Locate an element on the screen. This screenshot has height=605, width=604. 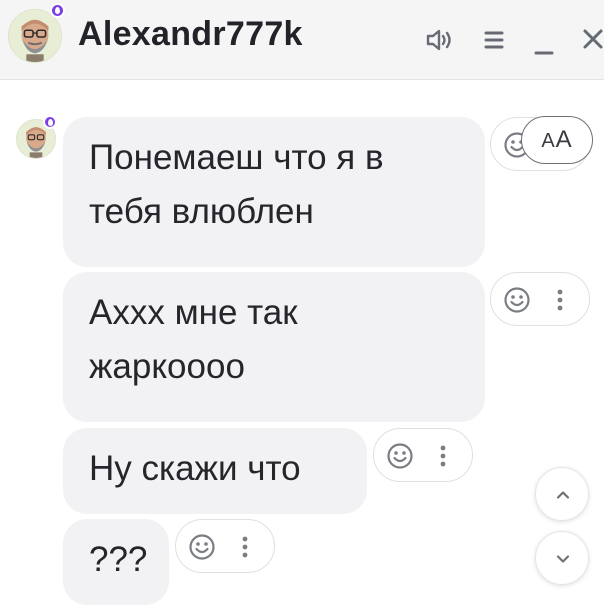
volume-icon is located at coordinates (440, 40).